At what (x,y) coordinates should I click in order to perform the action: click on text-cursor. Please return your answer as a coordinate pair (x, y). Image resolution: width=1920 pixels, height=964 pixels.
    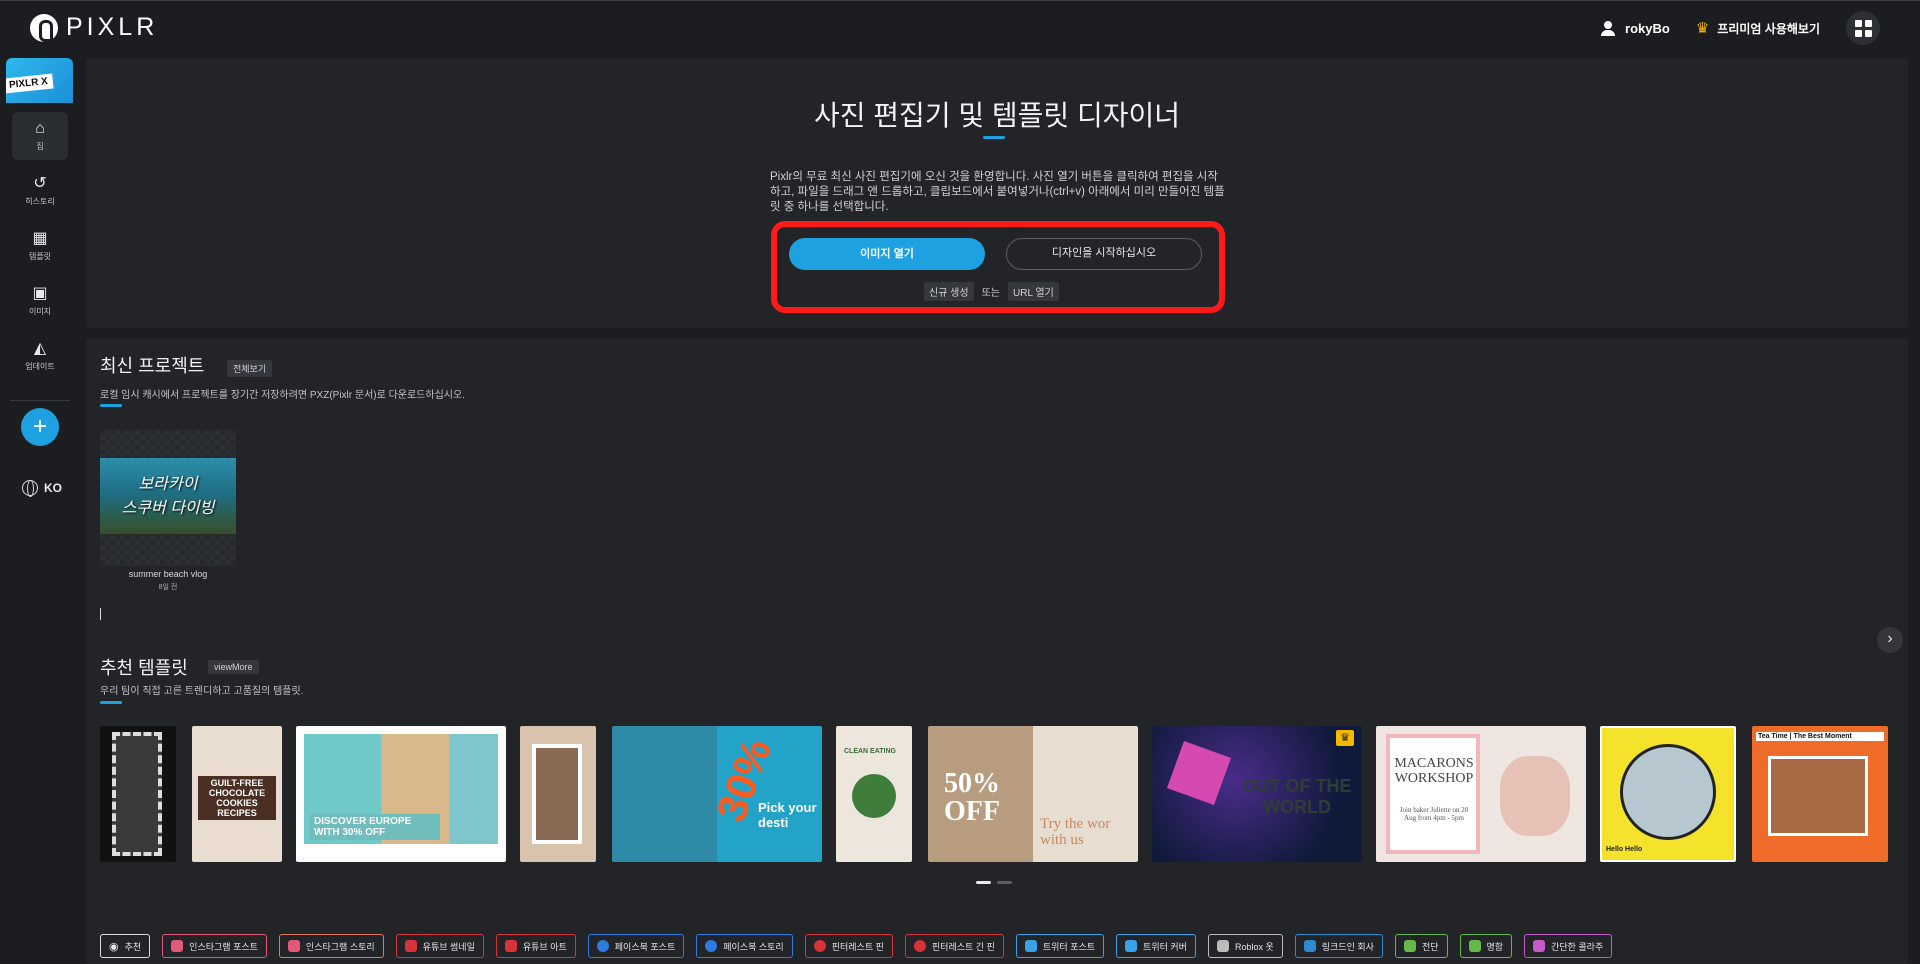
    Looking at the image, I should click on (100, 614).